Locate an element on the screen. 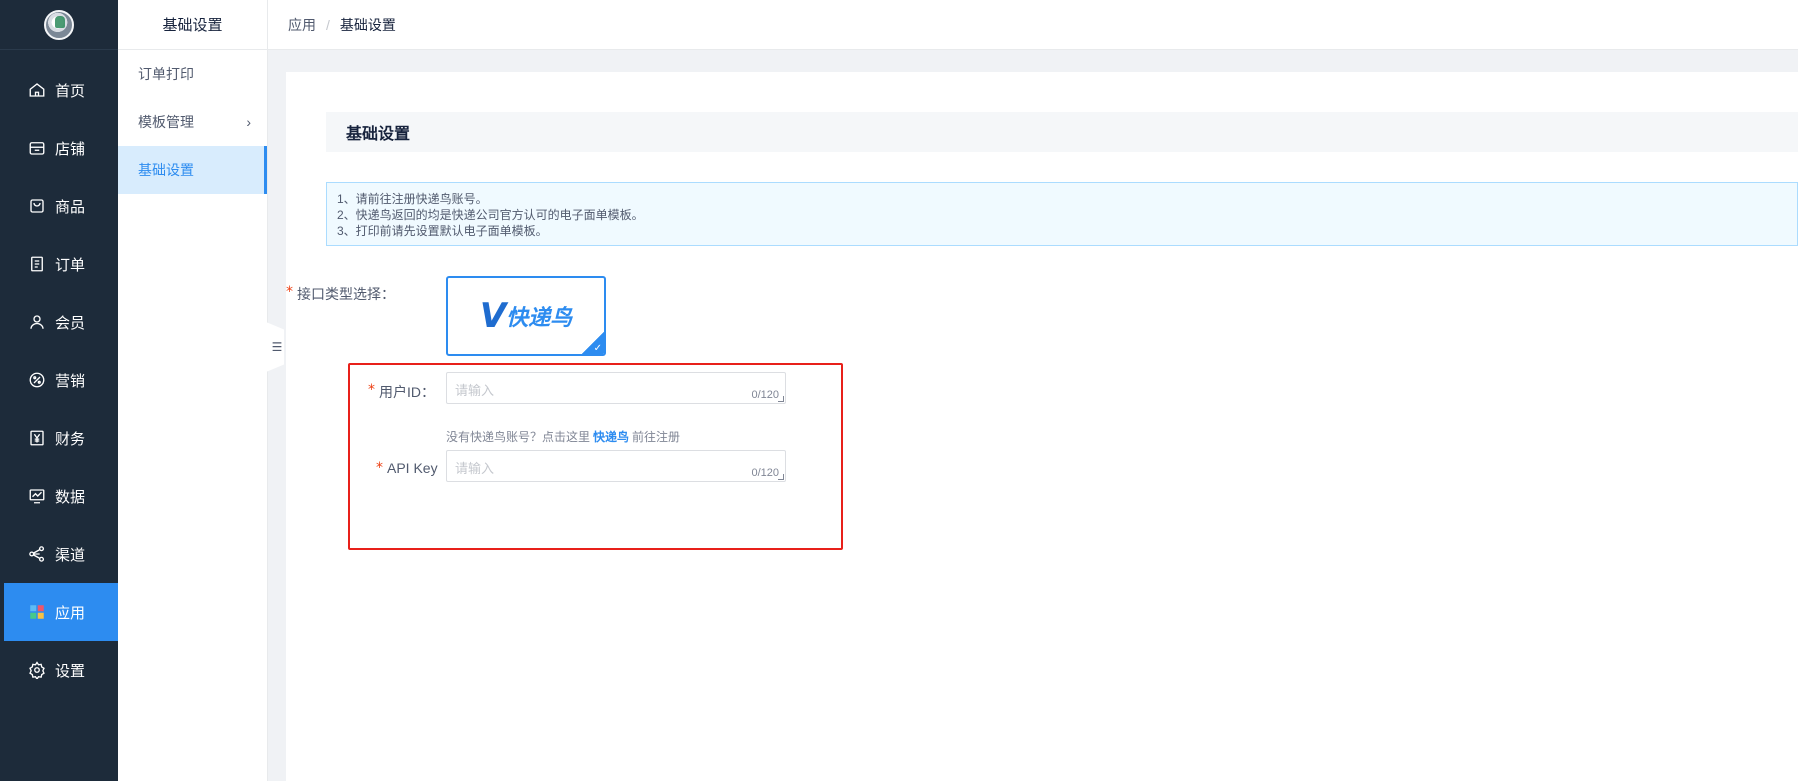  nav-item-finance: 财务 is located at coordinates (61, 438).